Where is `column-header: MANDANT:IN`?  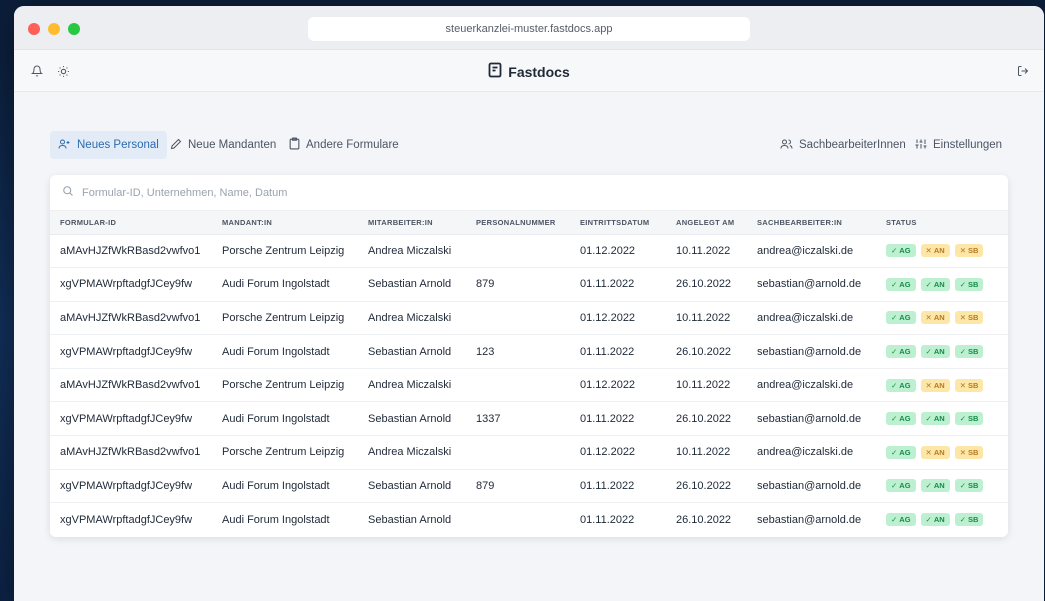
column-header: MANDANT:IN is located at coordinates (285, 223).